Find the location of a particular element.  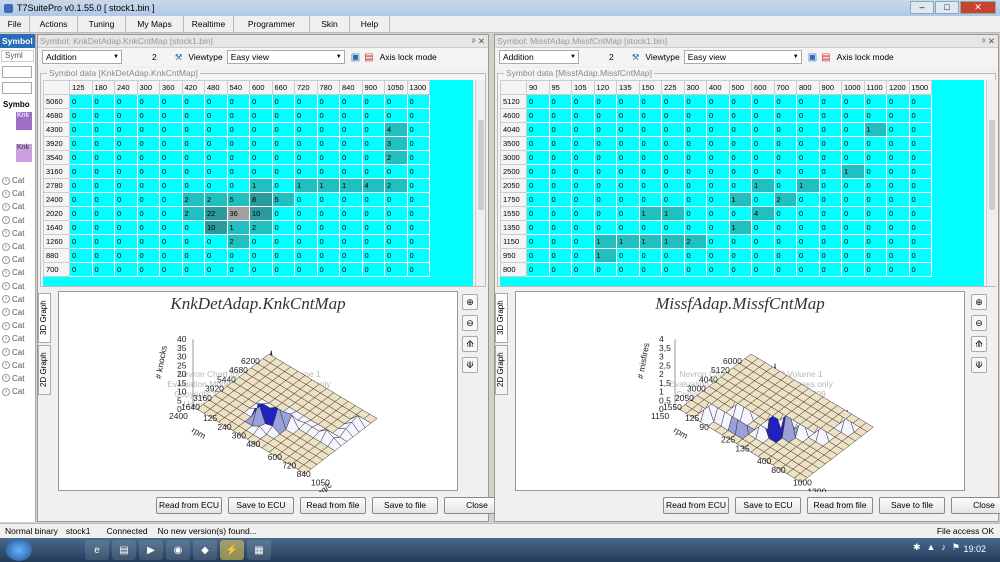

app-icon: ◆ is located at coordinates (205, 550).